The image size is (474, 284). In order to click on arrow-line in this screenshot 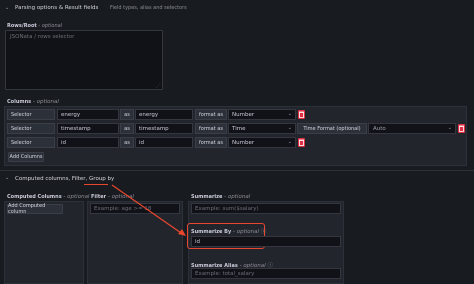, I will do `click(148, 210)`.